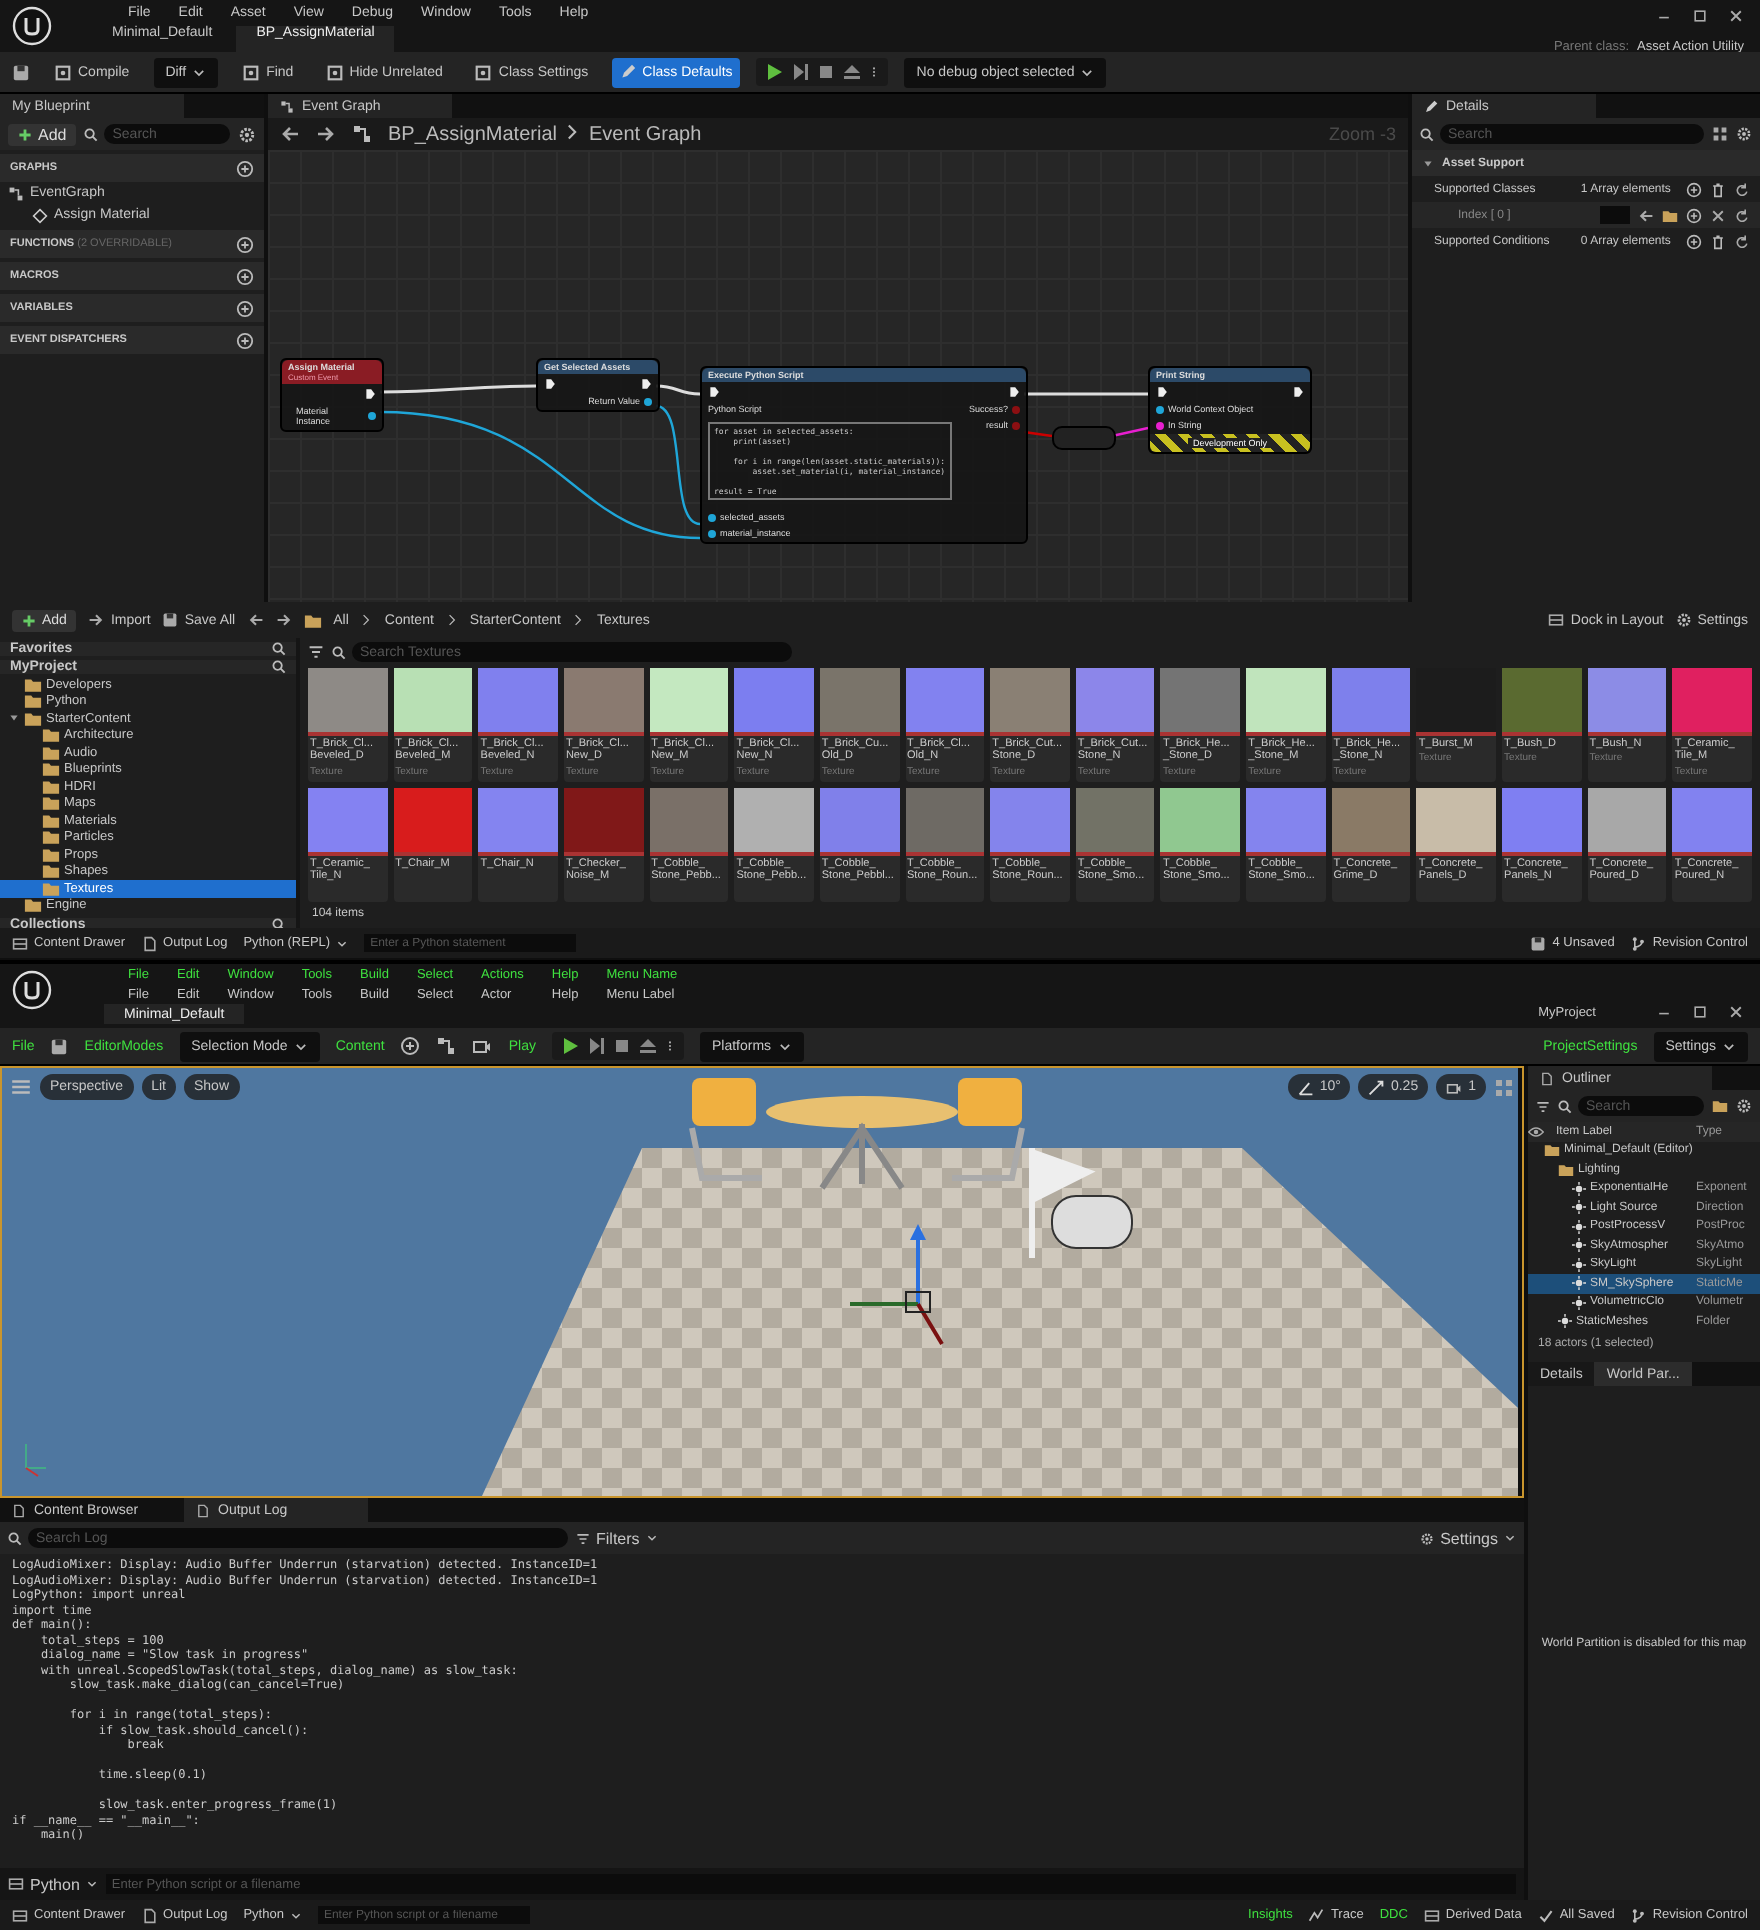 This screenshot has height=1930, width=1760. Describe the element at coordinates (617, 1538) in the screenshot. I see `filters-button: Filters` at that location.